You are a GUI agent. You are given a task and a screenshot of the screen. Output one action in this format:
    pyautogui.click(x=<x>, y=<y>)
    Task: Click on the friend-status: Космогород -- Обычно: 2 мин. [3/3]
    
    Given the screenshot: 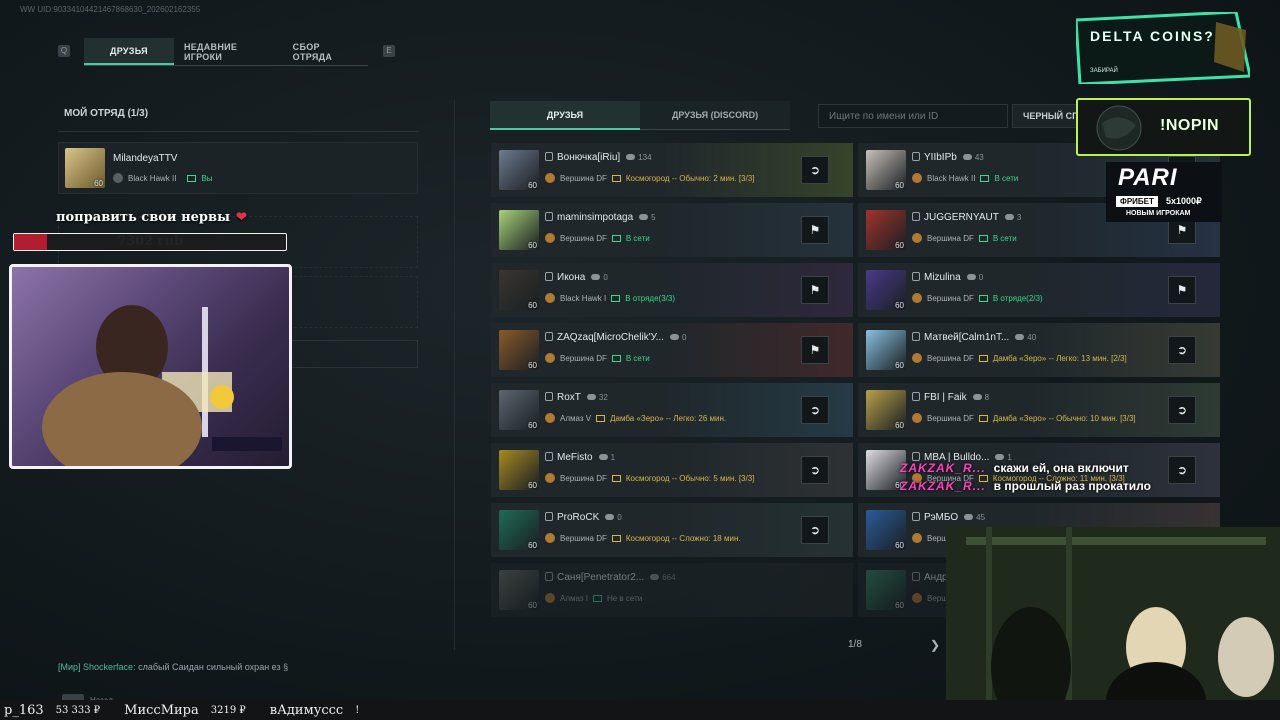 What is the action you would take?
    pyautogui.click(x=690, y=178)
    